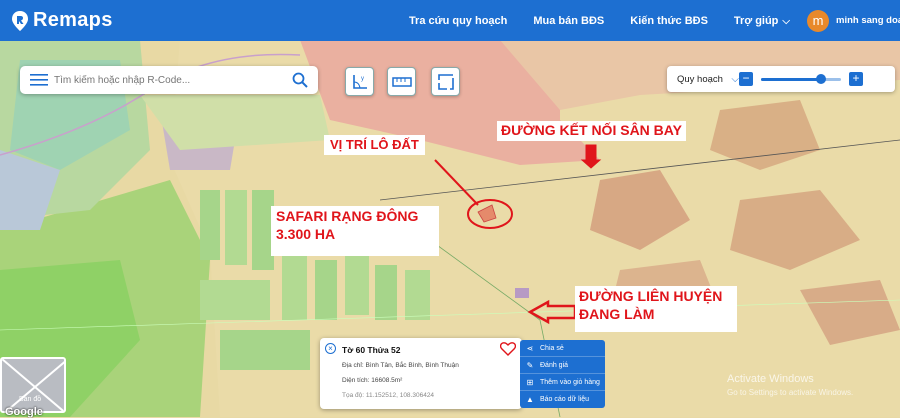 This screenshot has width=900, height=418. Describe the element at coordinates (770, 379) in the screenshot. I see `windows-watermark-title: Activate Windows` at that location.